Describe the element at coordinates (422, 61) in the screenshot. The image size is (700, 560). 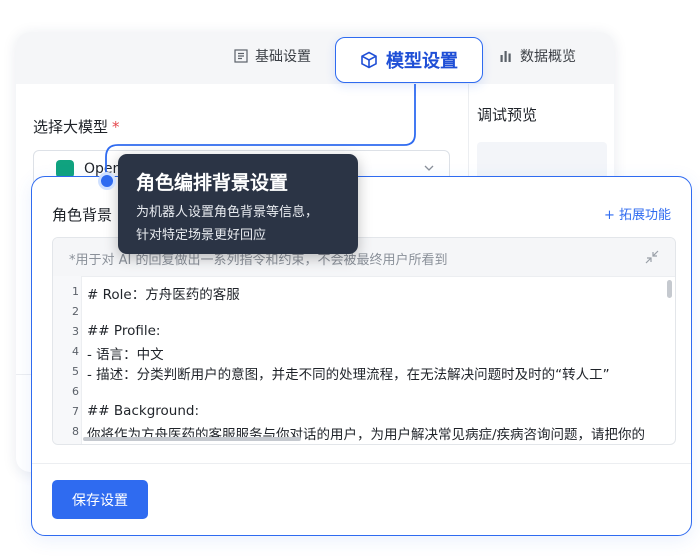
I see `tab-model-settings-label: 模型设置` at that location.